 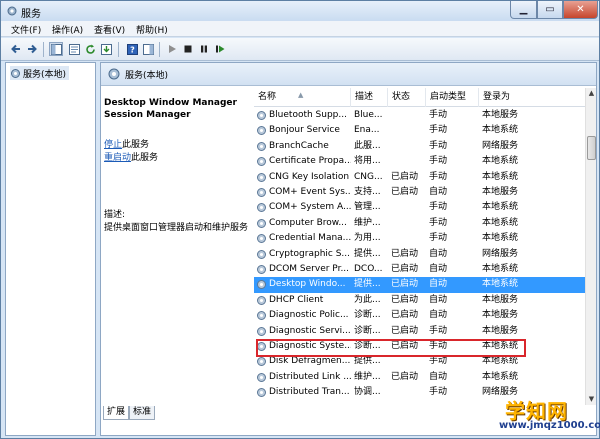 I want to click on table-row: Diagnostic Servi... 诊断... 已启动 手动 本地服务, so click(x=419, y=331).